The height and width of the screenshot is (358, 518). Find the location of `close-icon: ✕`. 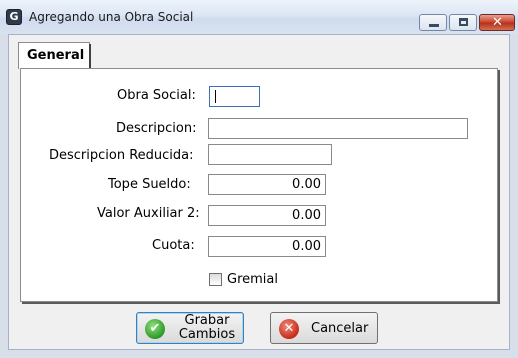

close-icon: ✕ is located at coordinates (497, 22).